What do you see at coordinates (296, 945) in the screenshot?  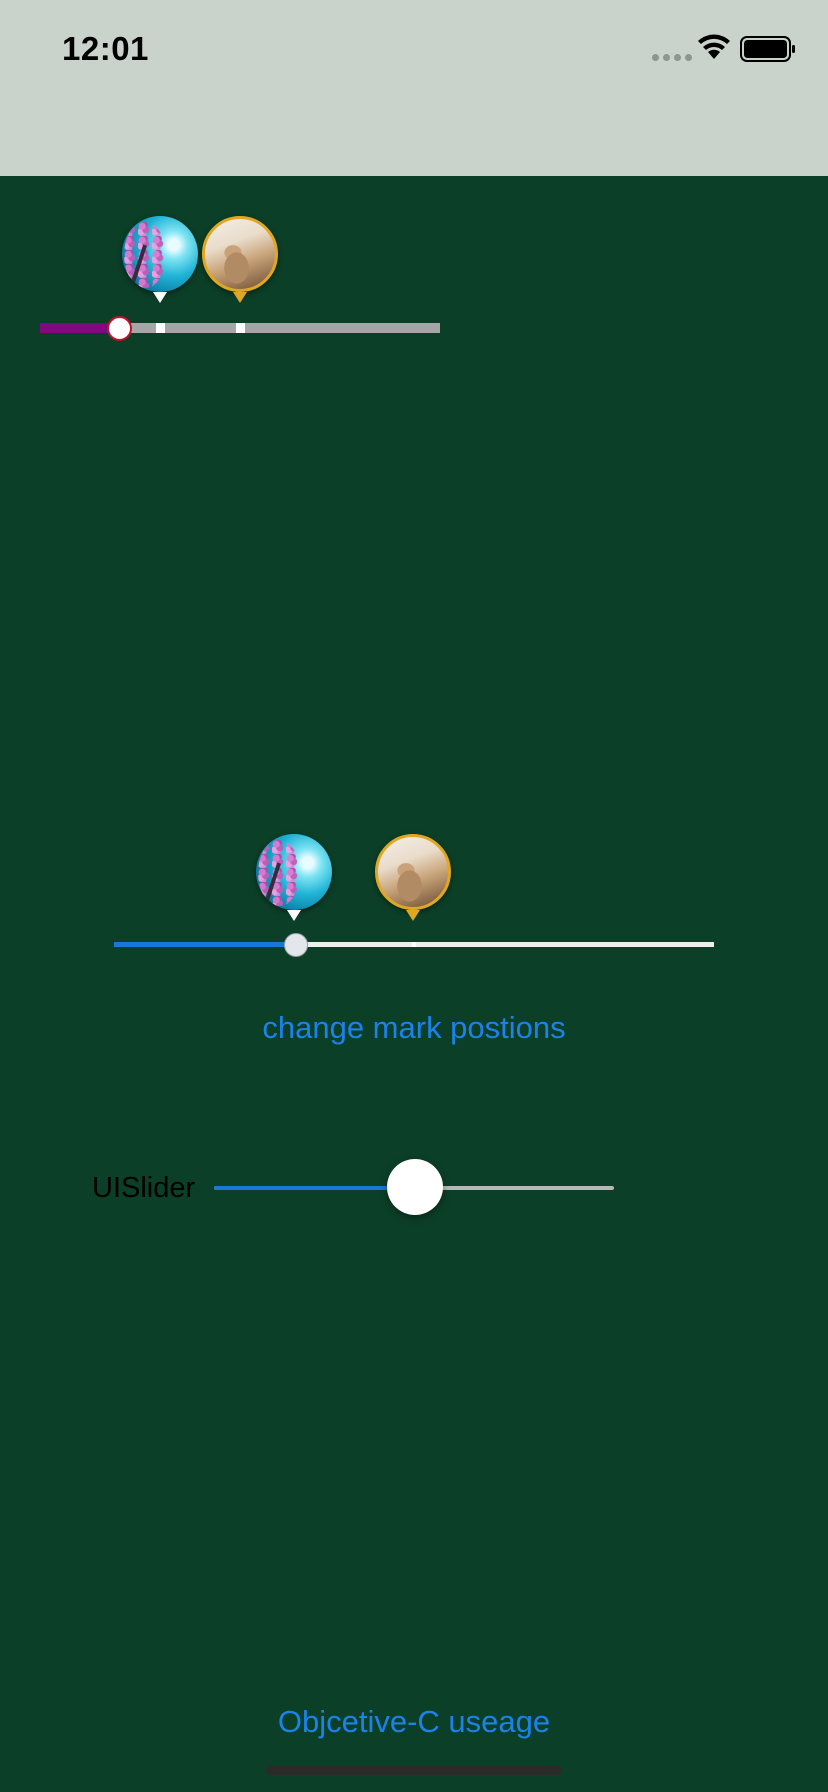 I see `slider-2-thumb` at bounding box center [296, 945].